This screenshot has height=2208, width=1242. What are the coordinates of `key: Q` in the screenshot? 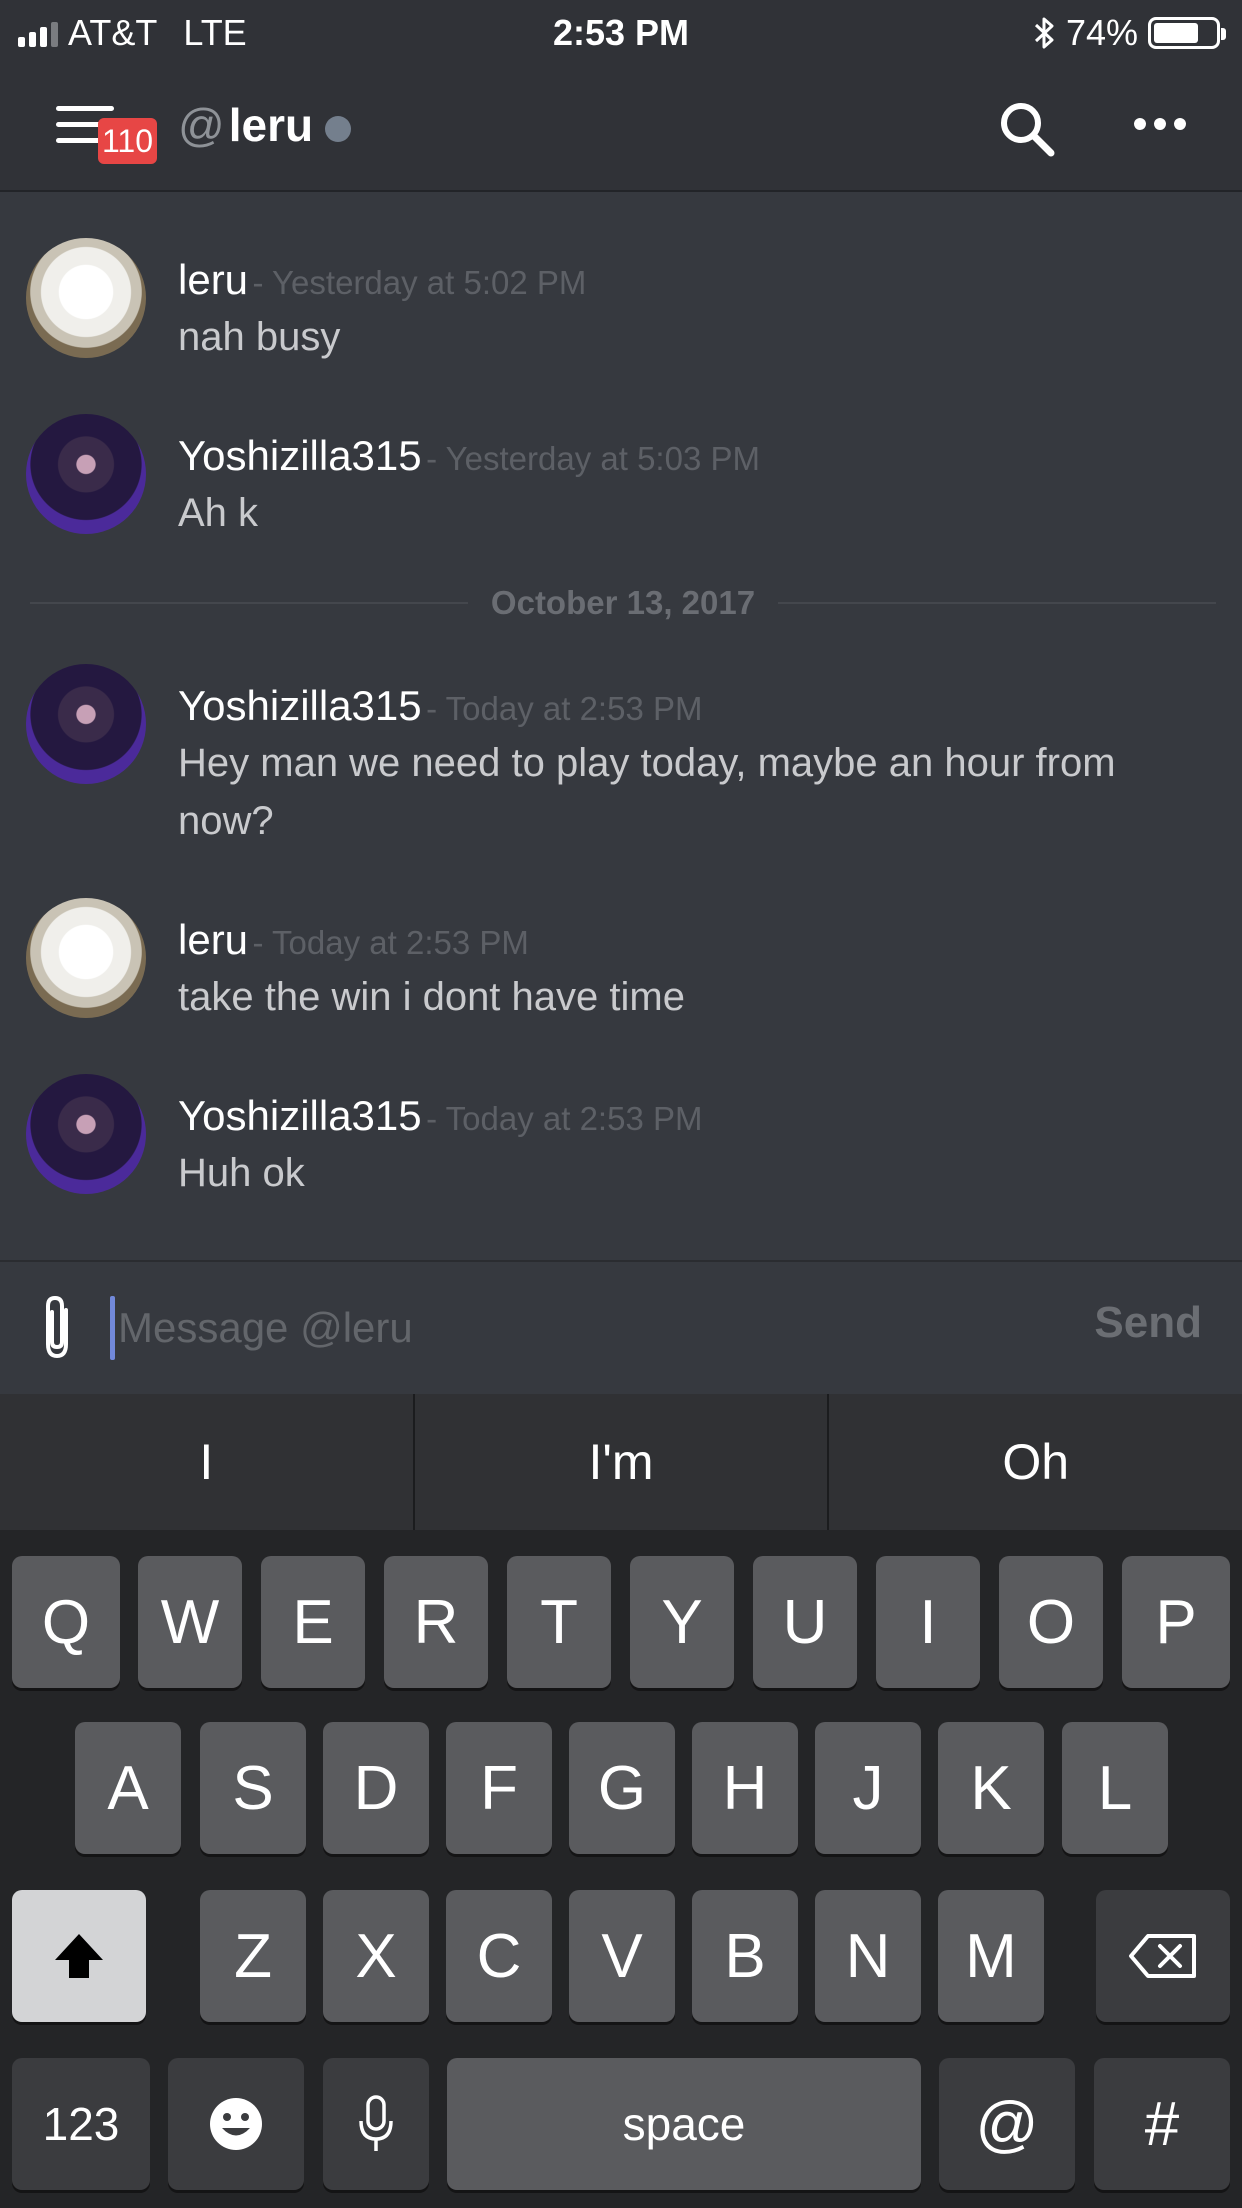 It's located at (66, 1622).